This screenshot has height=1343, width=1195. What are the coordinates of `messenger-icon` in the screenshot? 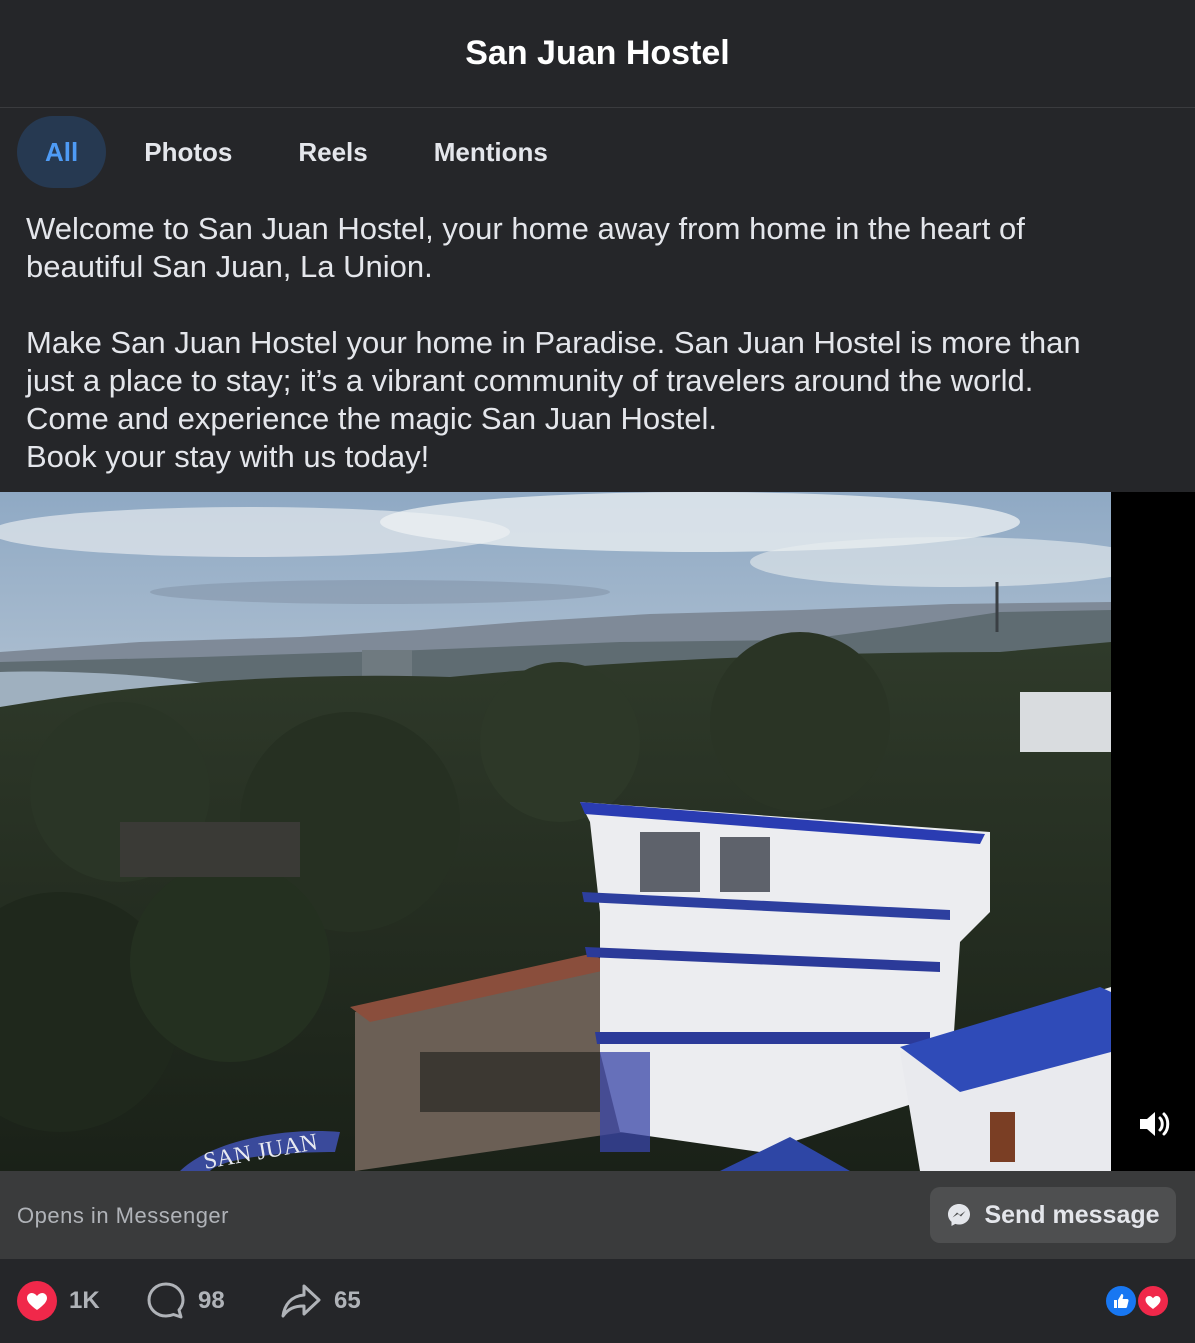 It's located at (959, 1215).